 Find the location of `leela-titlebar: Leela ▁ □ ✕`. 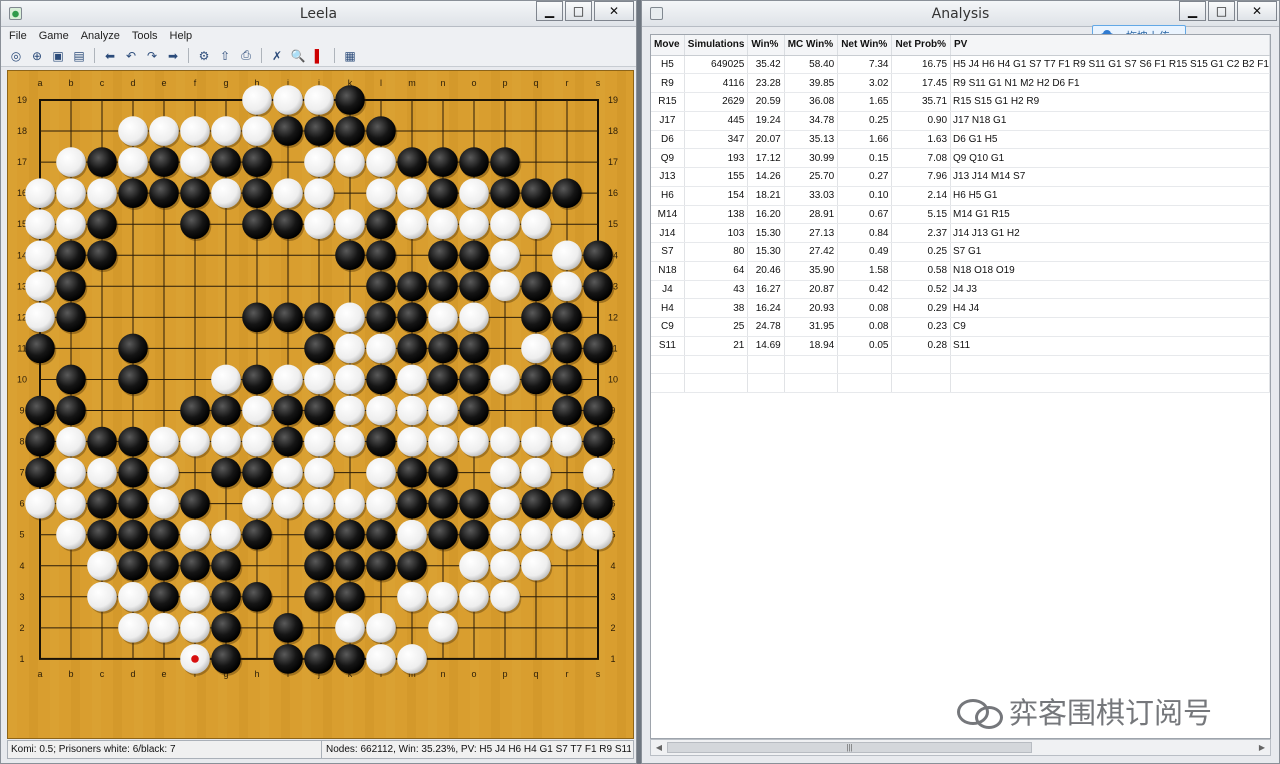

leela-titlebar: Leela ▁ □ ✕ is located at coordinates (318, 14).